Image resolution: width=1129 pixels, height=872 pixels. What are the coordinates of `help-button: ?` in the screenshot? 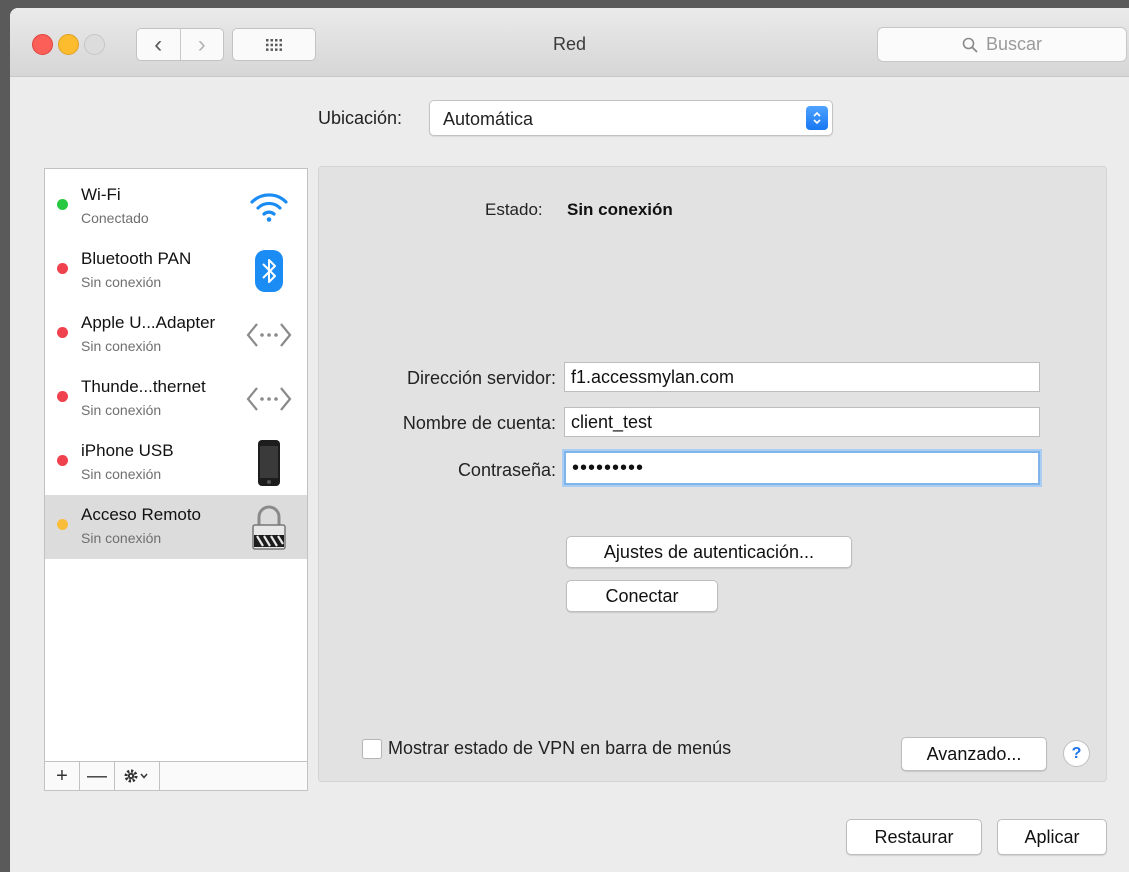 It's located at (1076, 753).